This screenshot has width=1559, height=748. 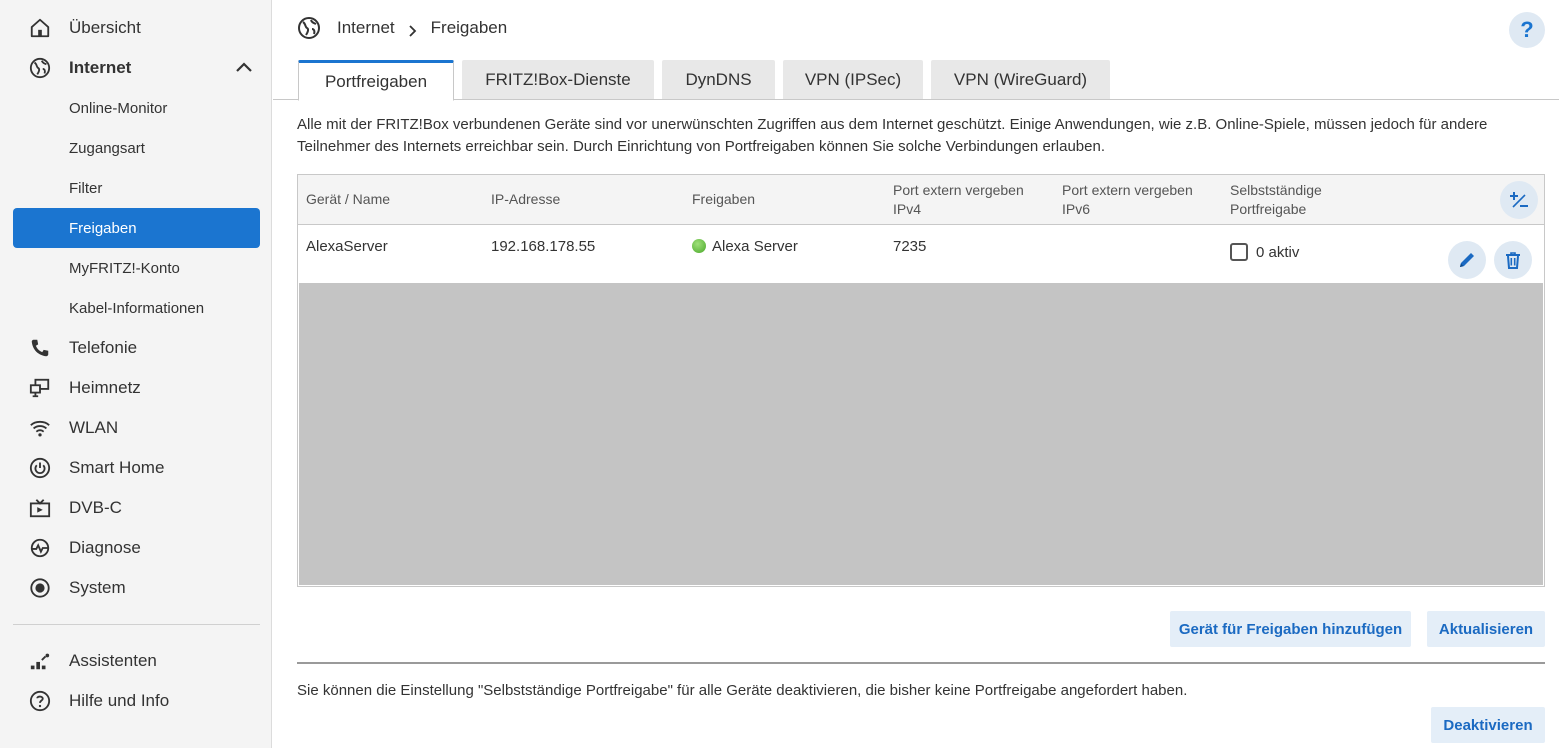 What do you see at coordinates (100, 67) in the screenshot?
I see `nav-item-label: Internet` at bounding box center [100, 67].